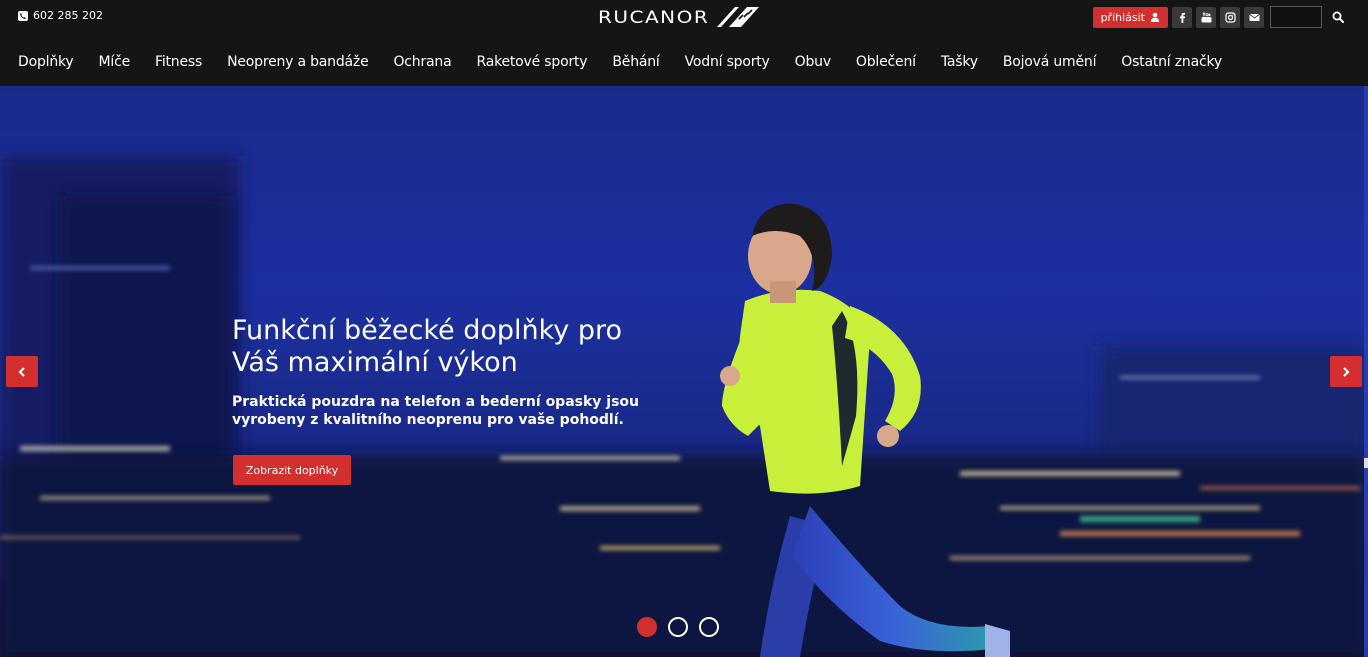  I want to click on phone-number: 602 285 202, so click(68, 15).